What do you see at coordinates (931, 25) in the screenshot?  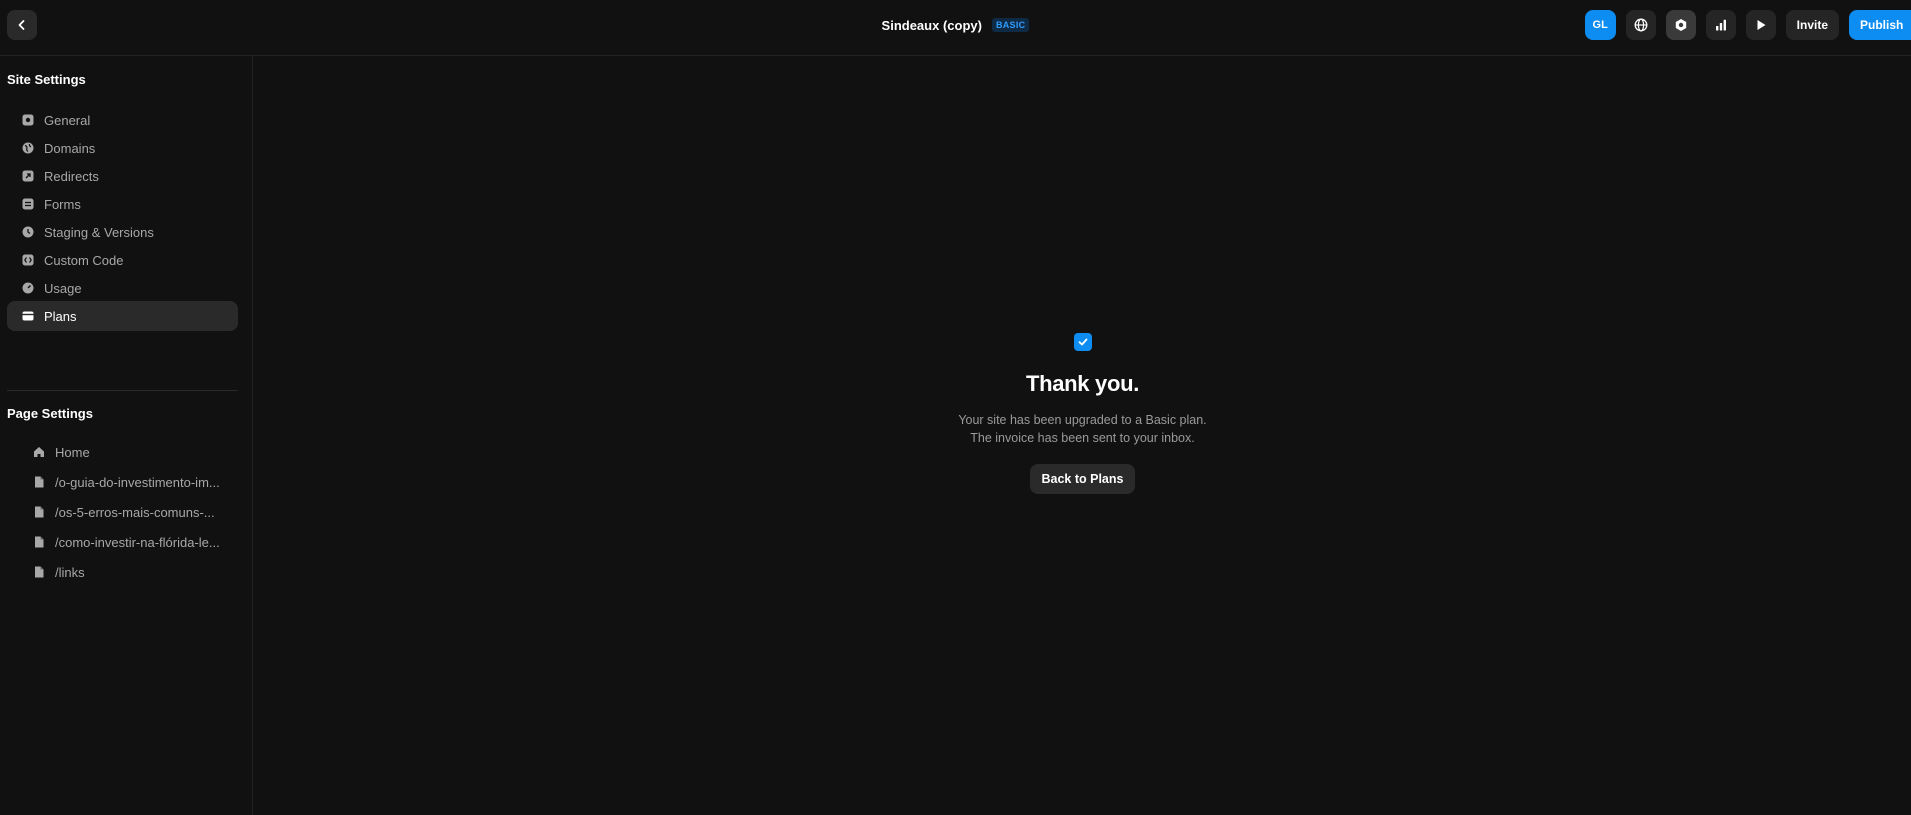 I see `site-title: Sindeaux (copy)` at bounding box center [931, 25].